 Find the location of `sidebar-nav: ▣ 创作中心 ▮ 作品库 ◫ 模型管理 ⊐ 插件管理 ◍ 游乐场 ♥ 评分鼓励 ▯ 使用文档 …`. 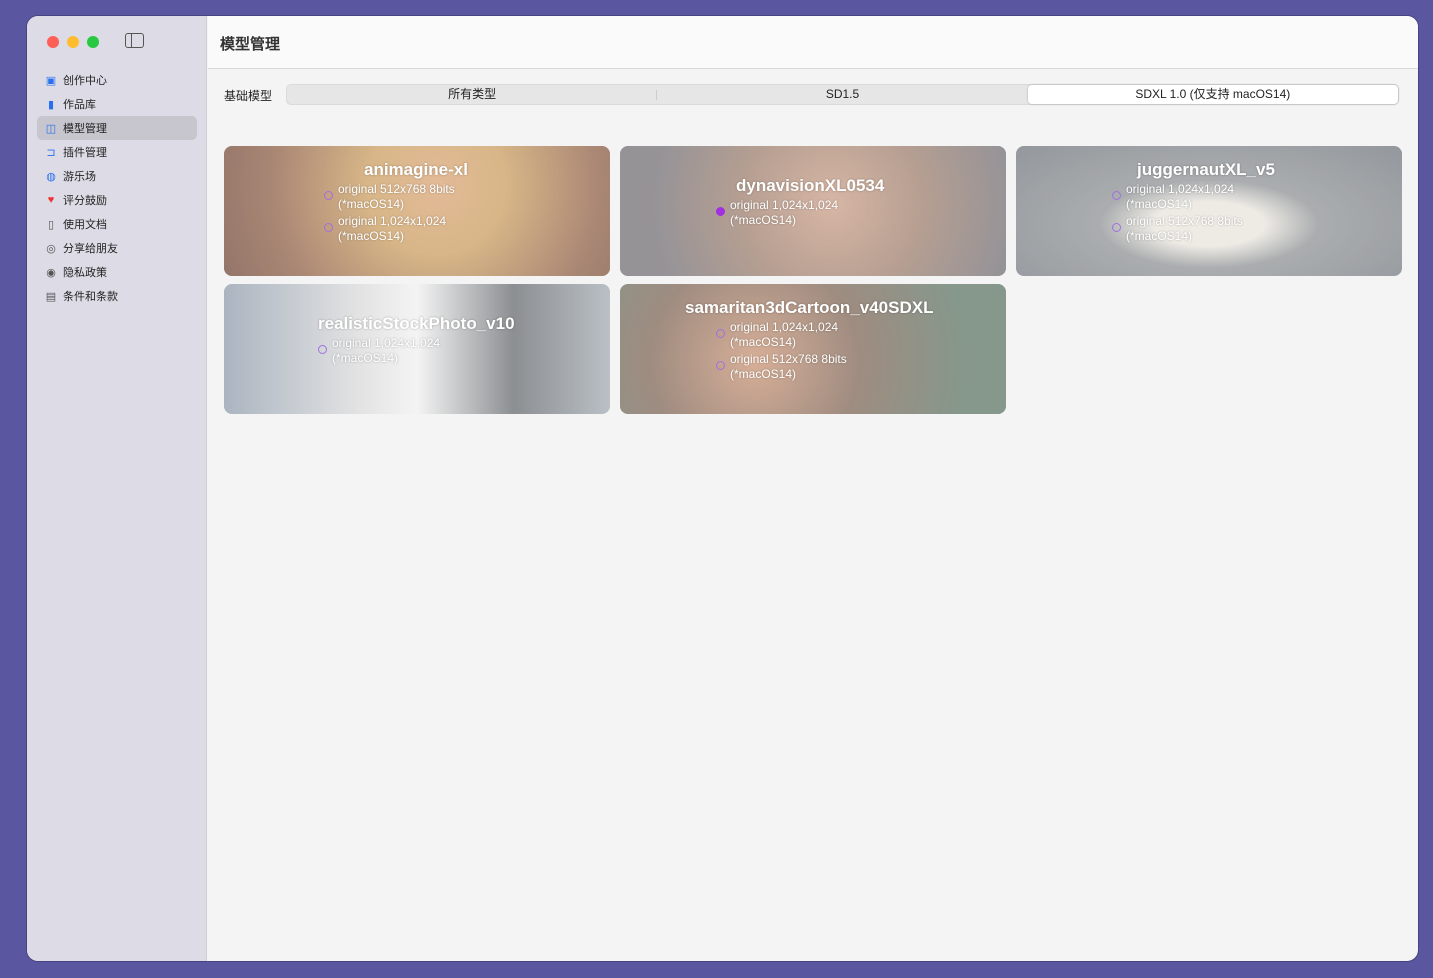

sidebar-nav: ▣ 创作中心 ▮ 作品库 ◫ 模型管理 ⊐ 插件管理 ◍ 游乐场 ♥ 评分鼓励 ▯ 使用文档 … is located at coordinates (117, 188).